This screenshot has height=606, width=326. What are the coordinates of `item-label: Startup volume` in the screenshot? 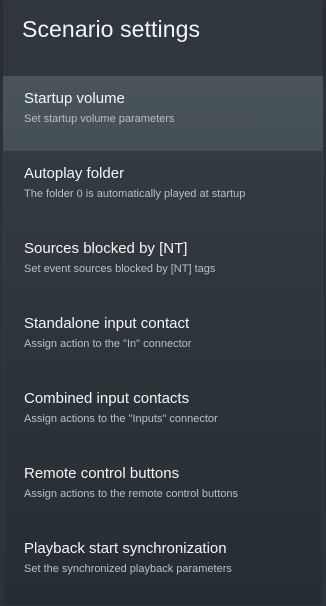 It's located at (74, 98).